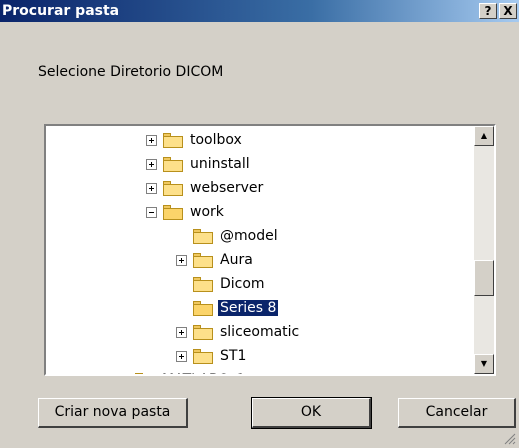  I want to click on prompt-text: Selecione Diretorio DICOM, so click(131, 72).